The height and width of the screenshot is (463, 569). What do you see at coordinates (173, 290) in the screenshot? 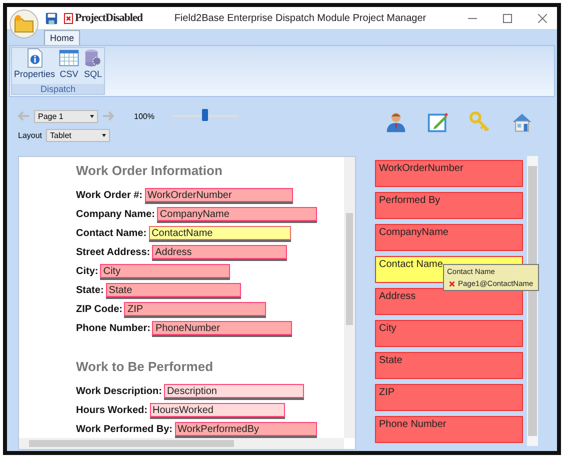
I see `form-field: State` at bounding box center [173, 290].